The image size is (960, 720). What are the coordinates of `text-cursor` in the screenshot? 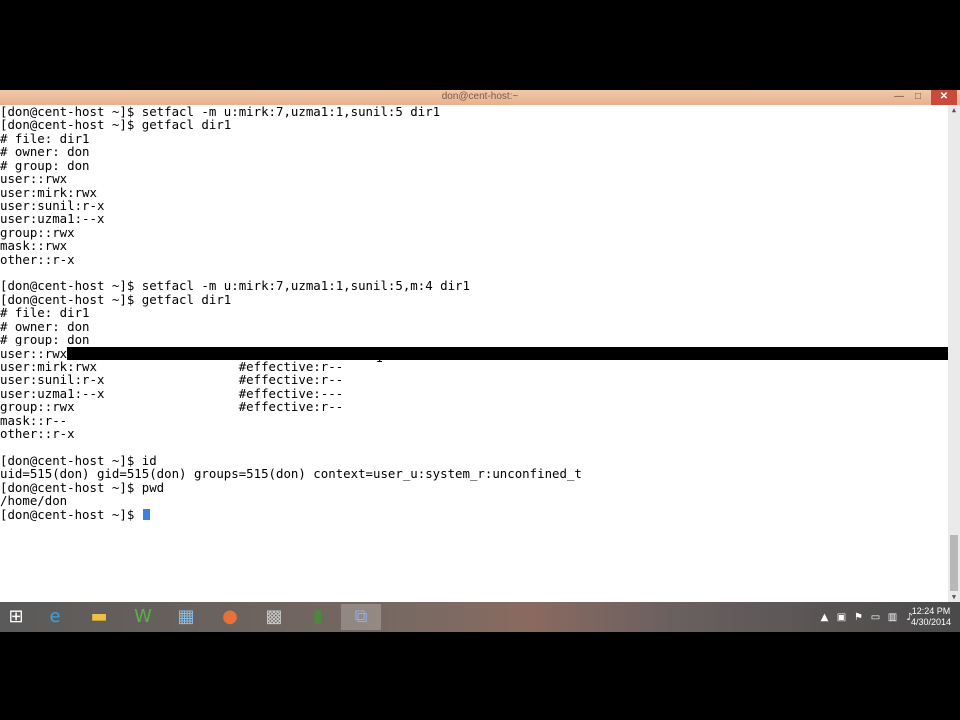 It's located at (146, 514).